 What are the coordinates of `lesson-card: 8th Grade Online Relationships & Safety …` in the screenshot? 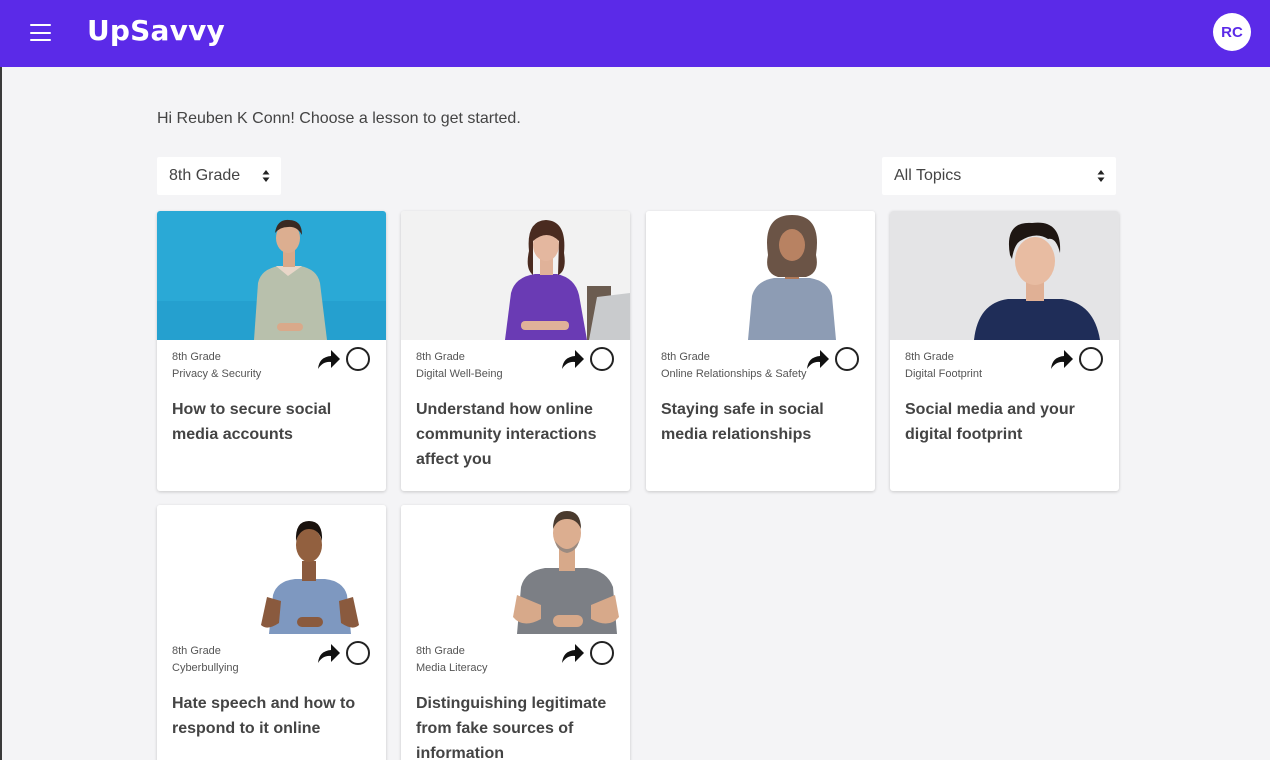 It's located at (760, 351).